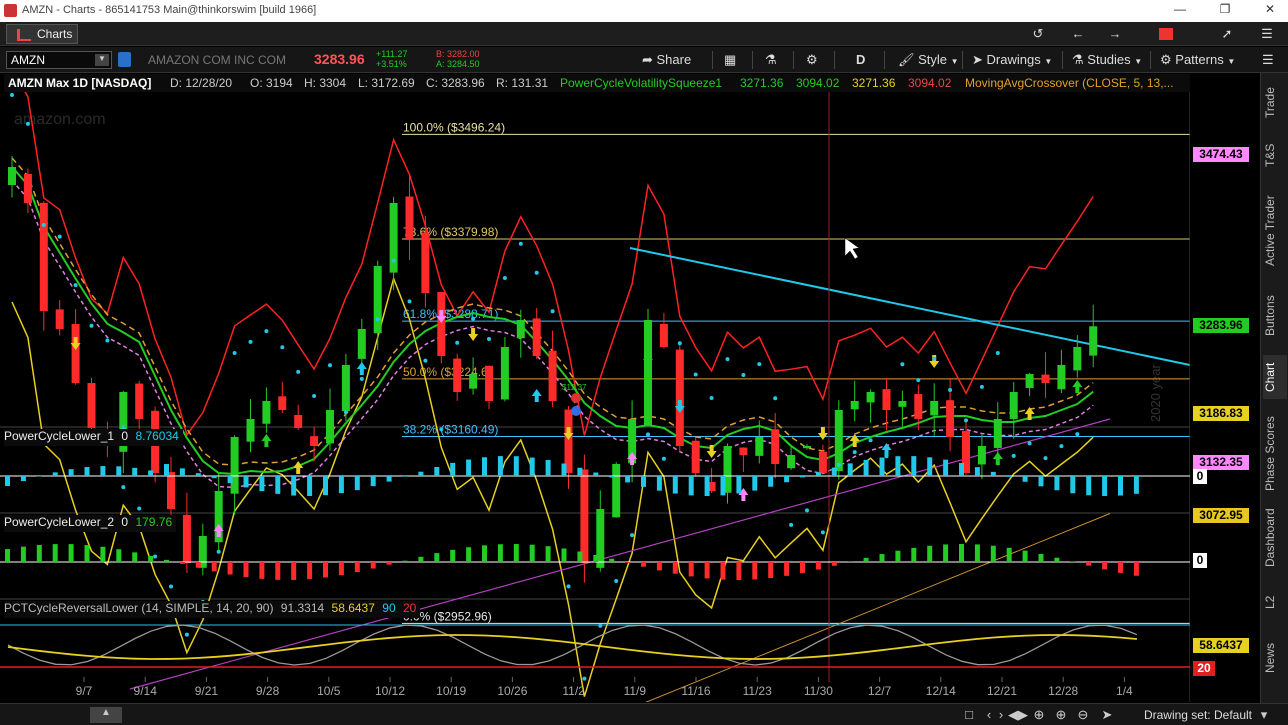 The image size is (1288, 725). What do you see at coordinates (42, 34) in the screenshot?
I see `tab-charts: Charts` at bounding box center [42, 34].